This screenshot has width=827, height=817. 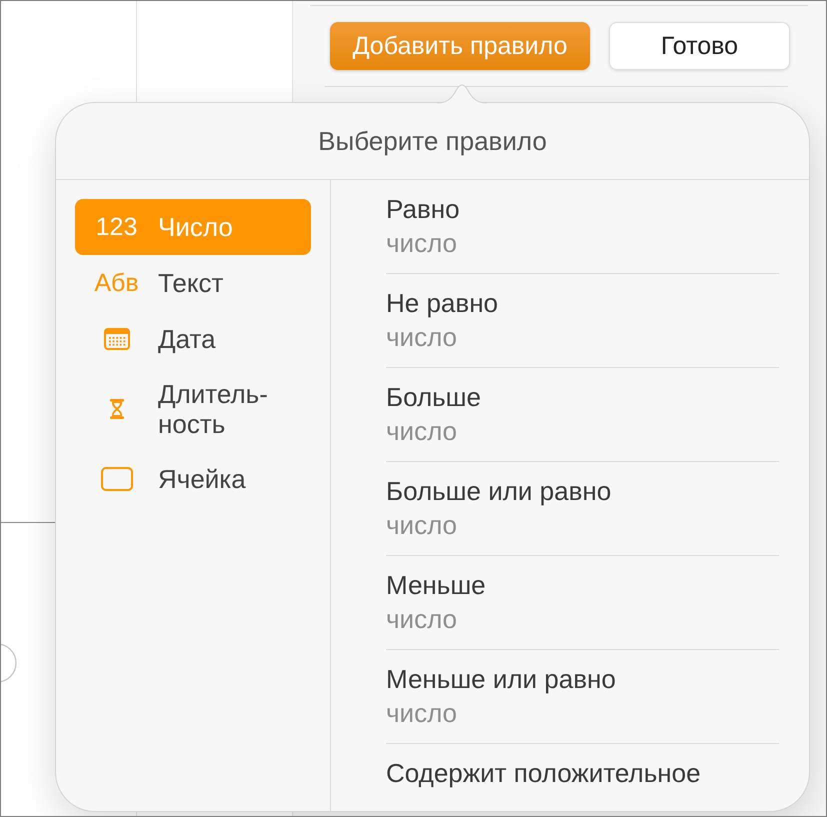 What do you see at coordinates (582, 697) in the screenshot?
I see `rule-option: Меньше или равно число` at bounding box center [582, 697].